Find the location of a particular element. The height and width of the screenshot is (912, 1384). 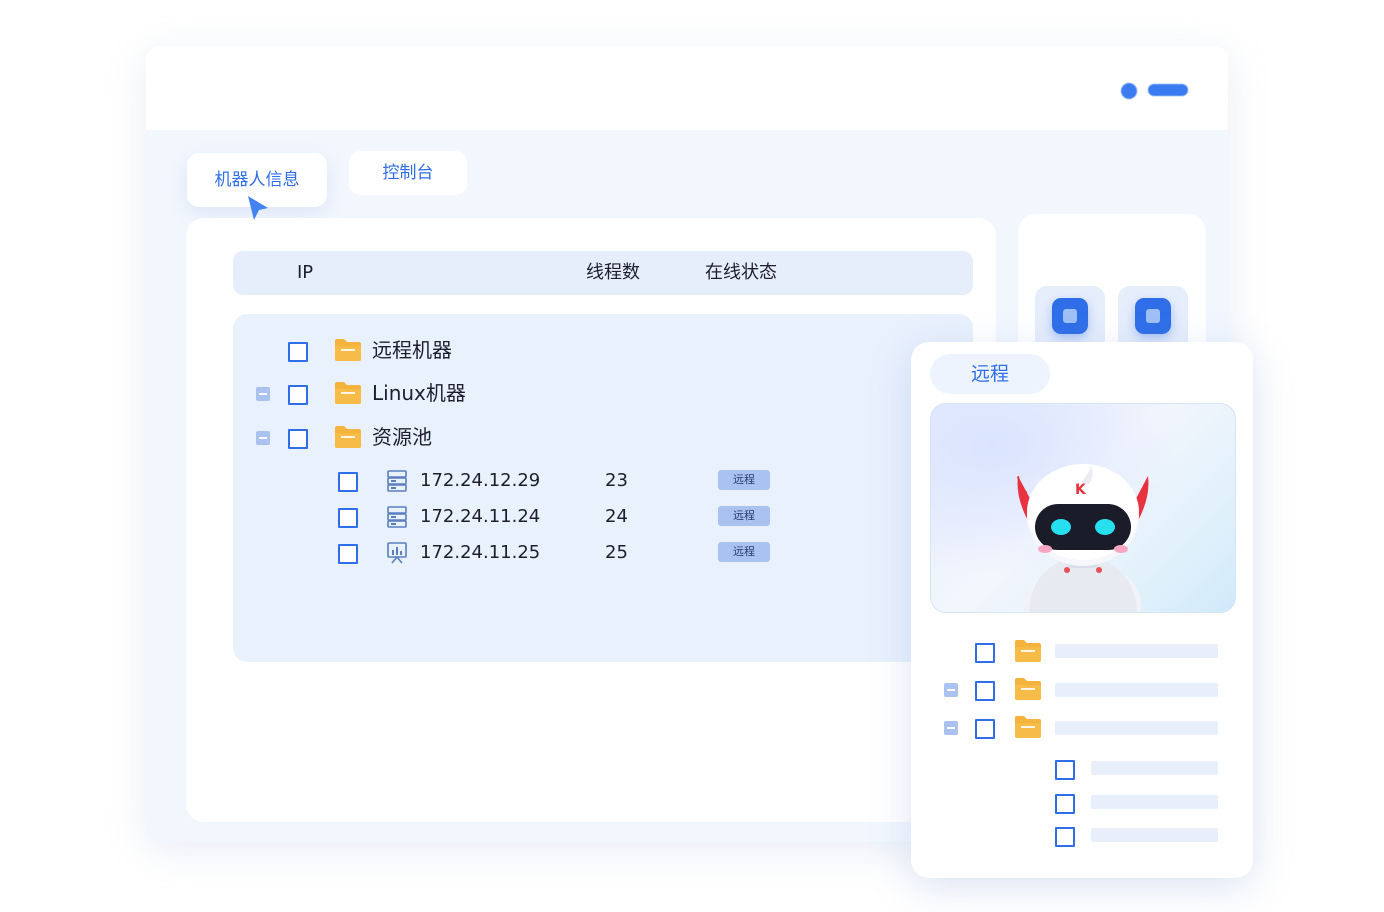

column-header-threads: 线程数 is located at coordinates (613, 272).